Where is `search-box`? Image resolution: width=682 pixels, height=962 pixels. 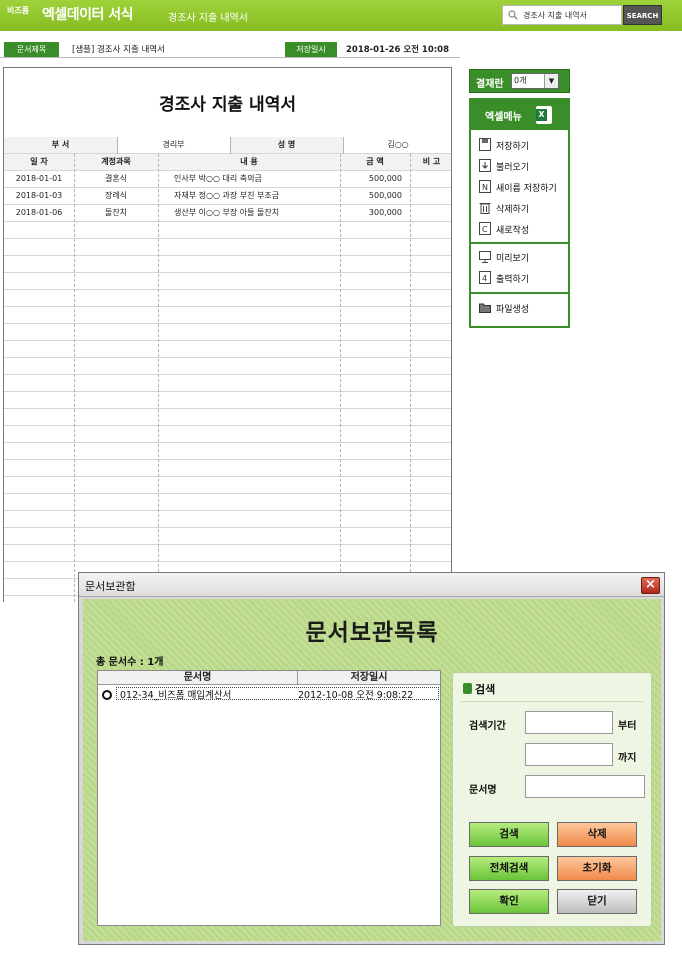 search-box is located at coordinates (562, 15).